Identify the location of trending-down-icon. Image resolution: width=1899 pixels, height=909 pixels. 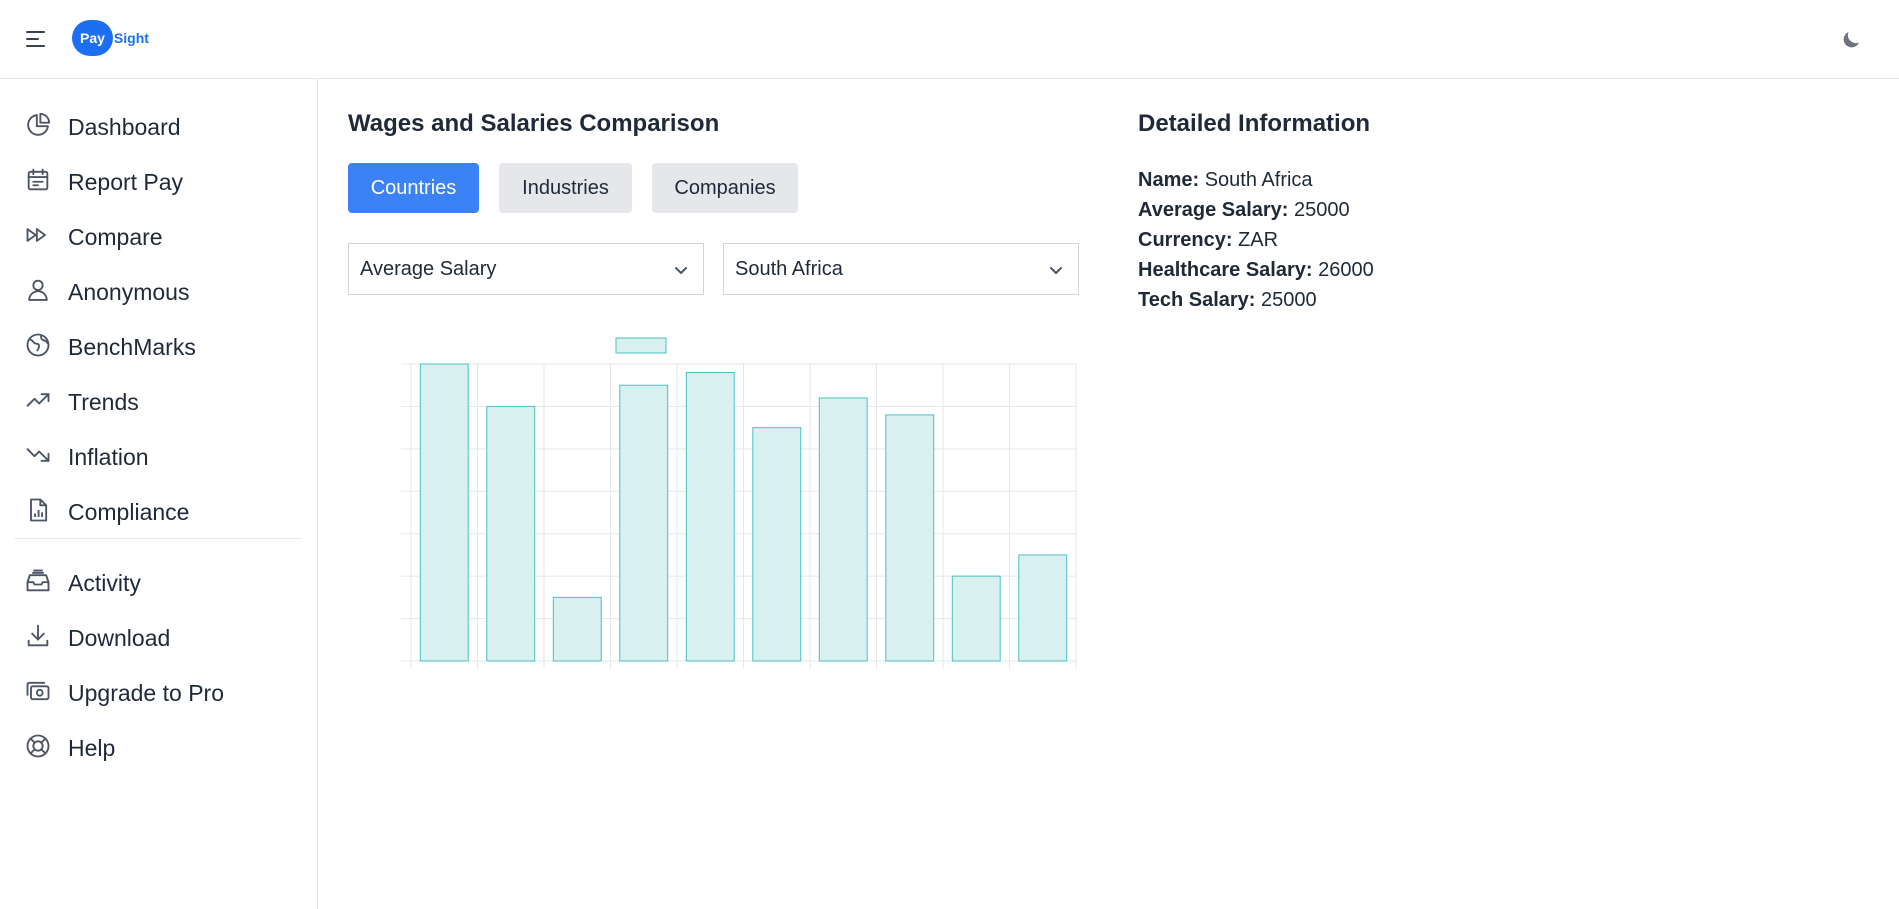
(38, 457).